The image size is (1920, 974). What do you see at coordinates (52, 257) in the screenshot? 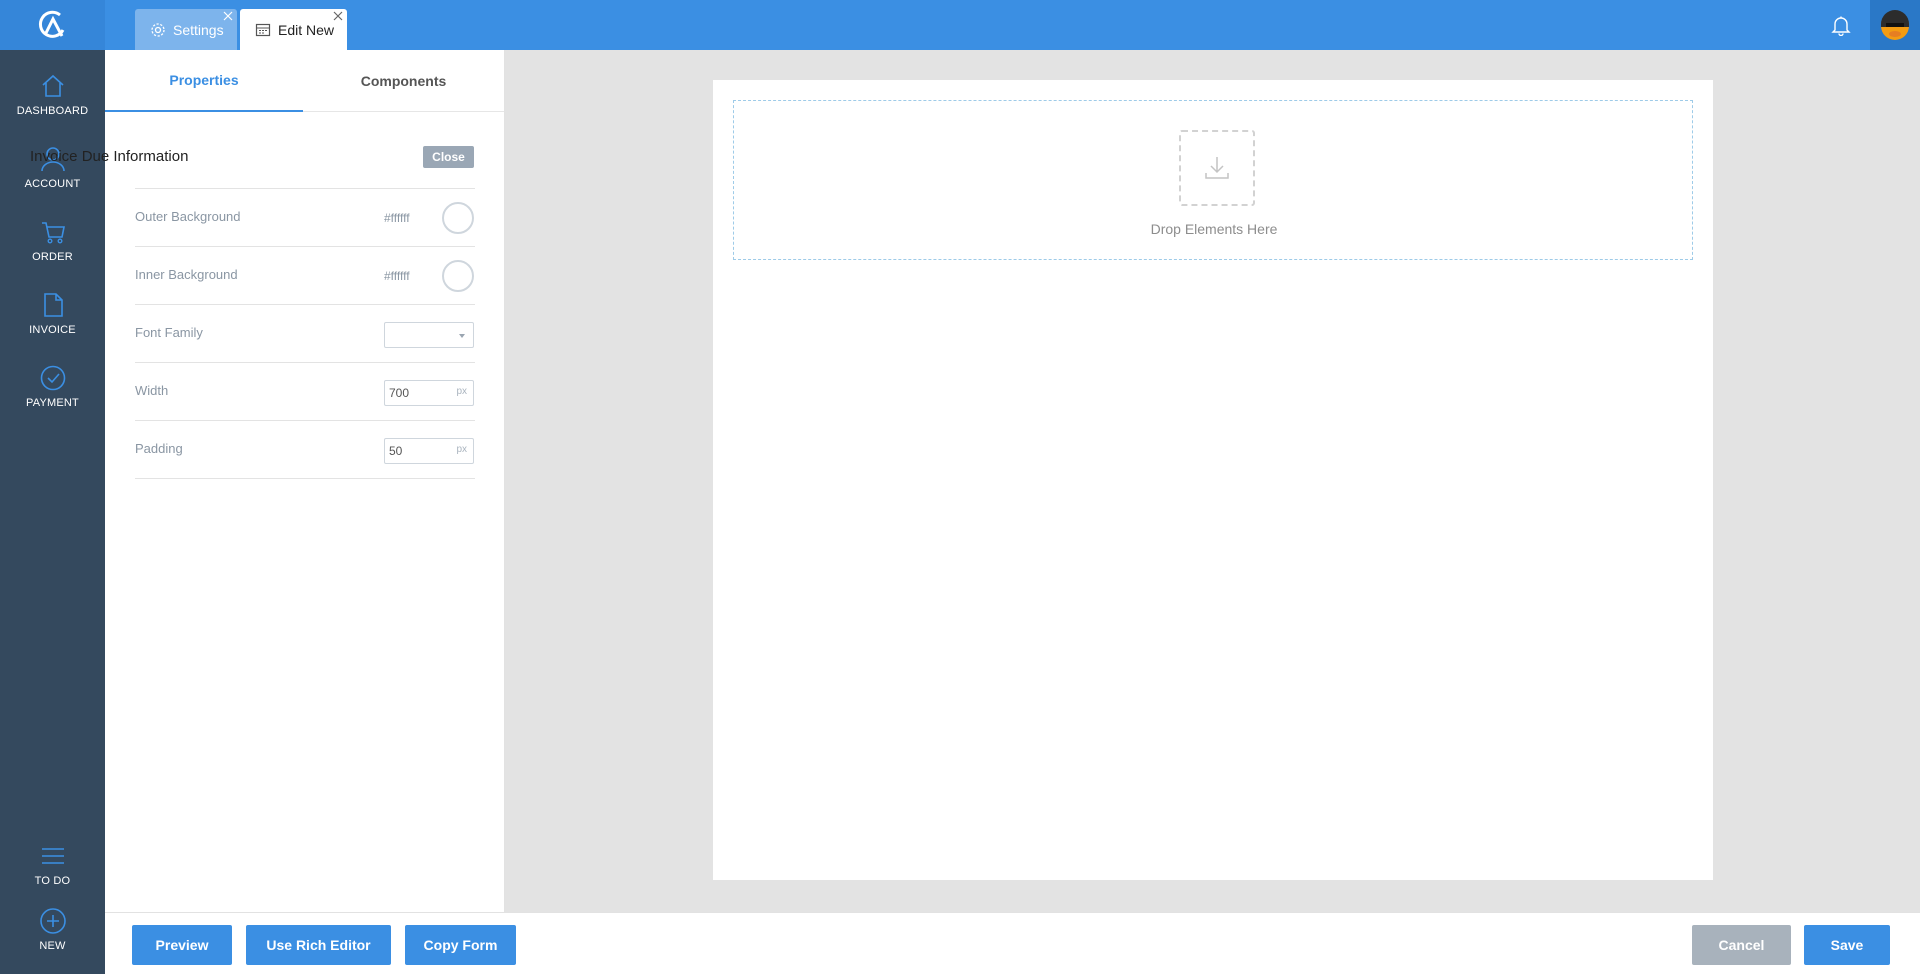
I see `sidebar-item-label: ORDER` at bounding box center [52, 257].